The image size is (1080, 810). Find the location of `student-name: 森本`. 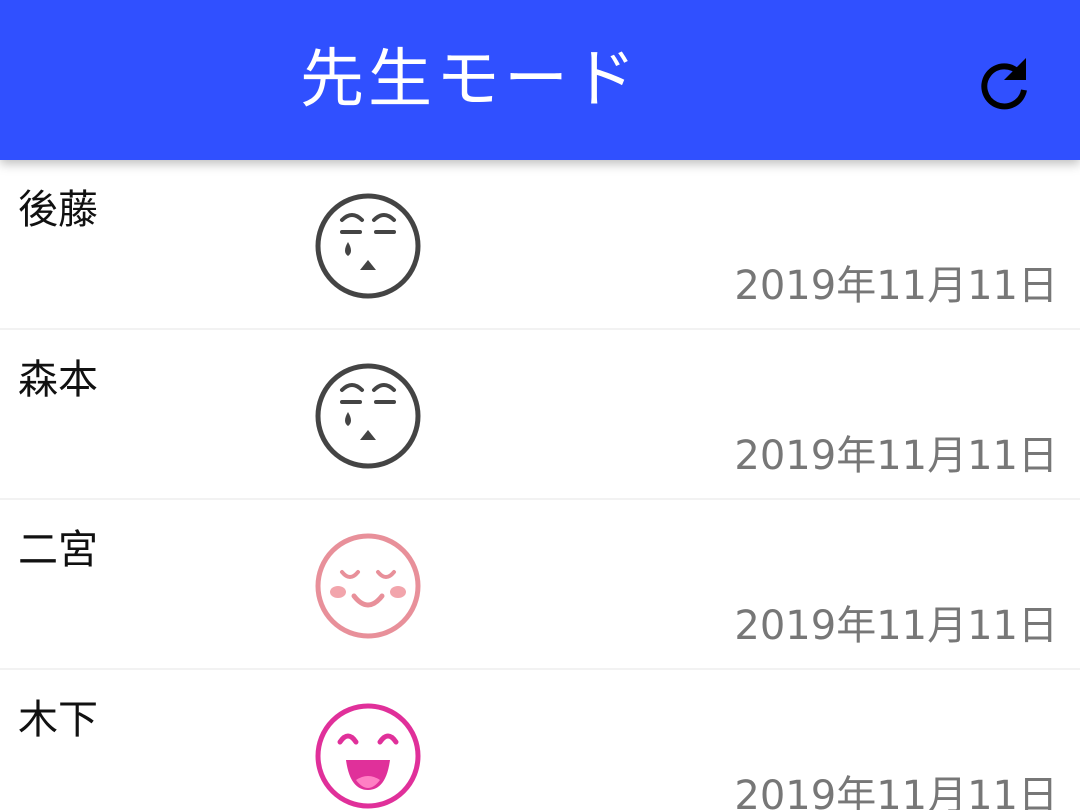

student-name: 森本 is located at coordinates (58, 380).